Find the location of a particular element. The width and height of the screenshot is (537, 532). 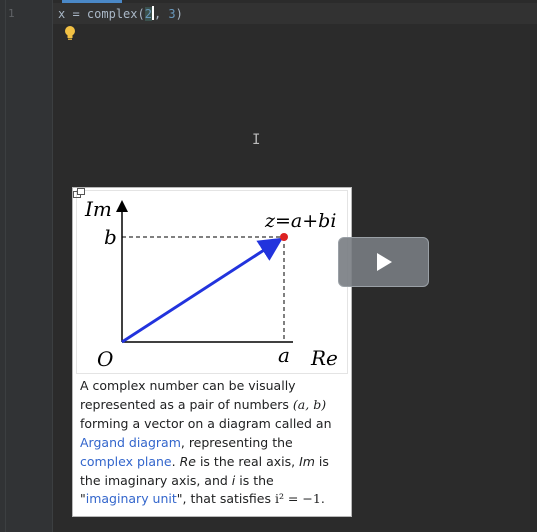

label-b: b is located at coordinates (110, 237).